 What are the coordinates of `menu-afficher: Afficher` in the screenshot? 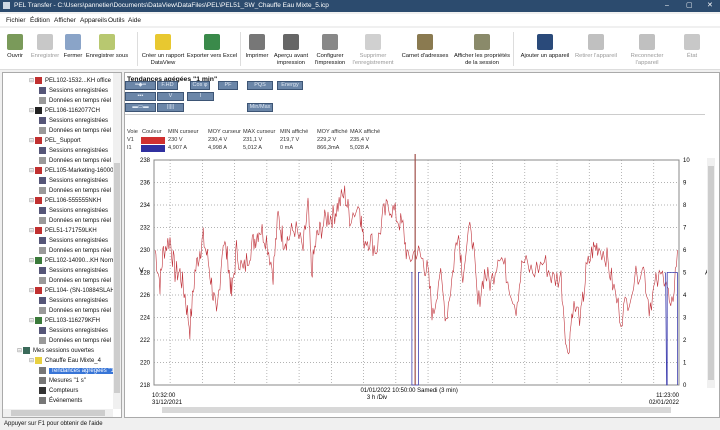 It's located at (65, 20).